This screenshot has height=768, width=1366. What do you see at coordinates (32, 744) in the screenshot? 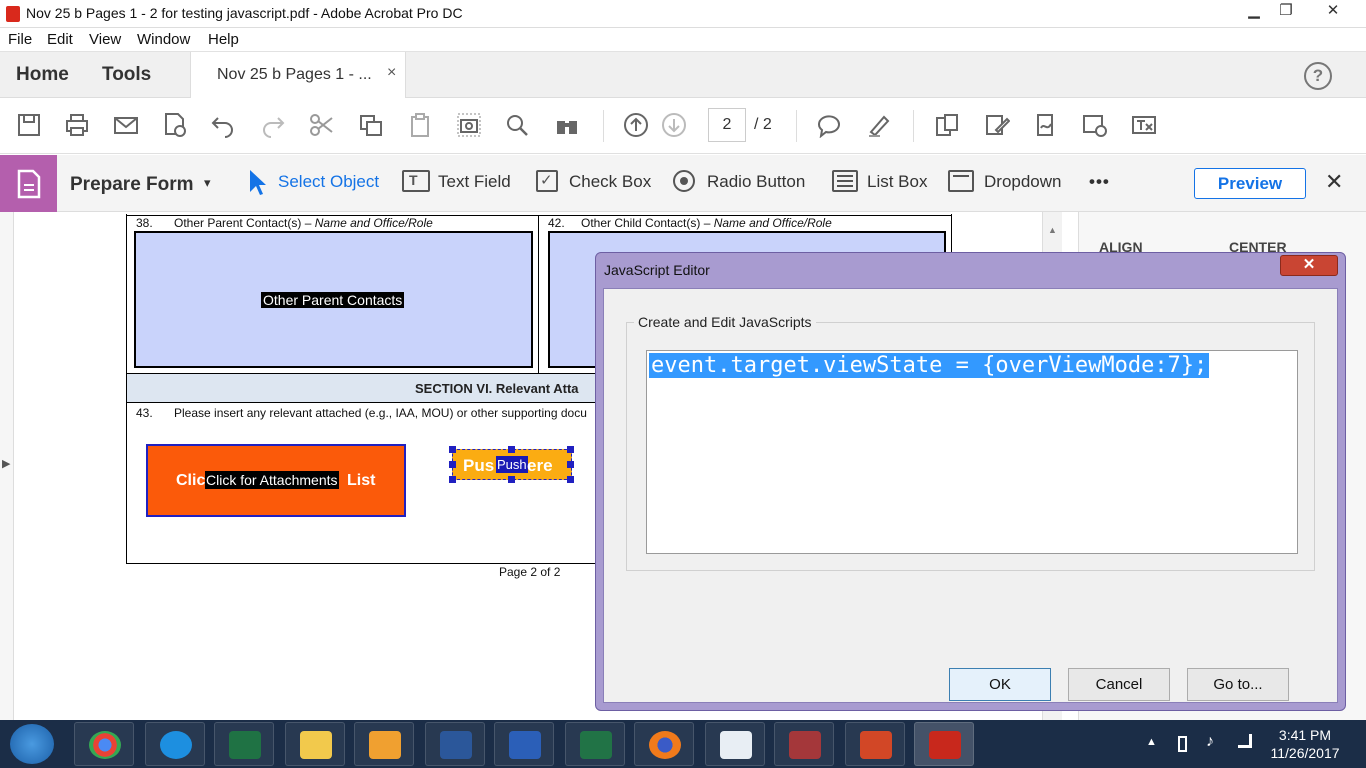
I see `start-button` at bounding box center [32, 744].